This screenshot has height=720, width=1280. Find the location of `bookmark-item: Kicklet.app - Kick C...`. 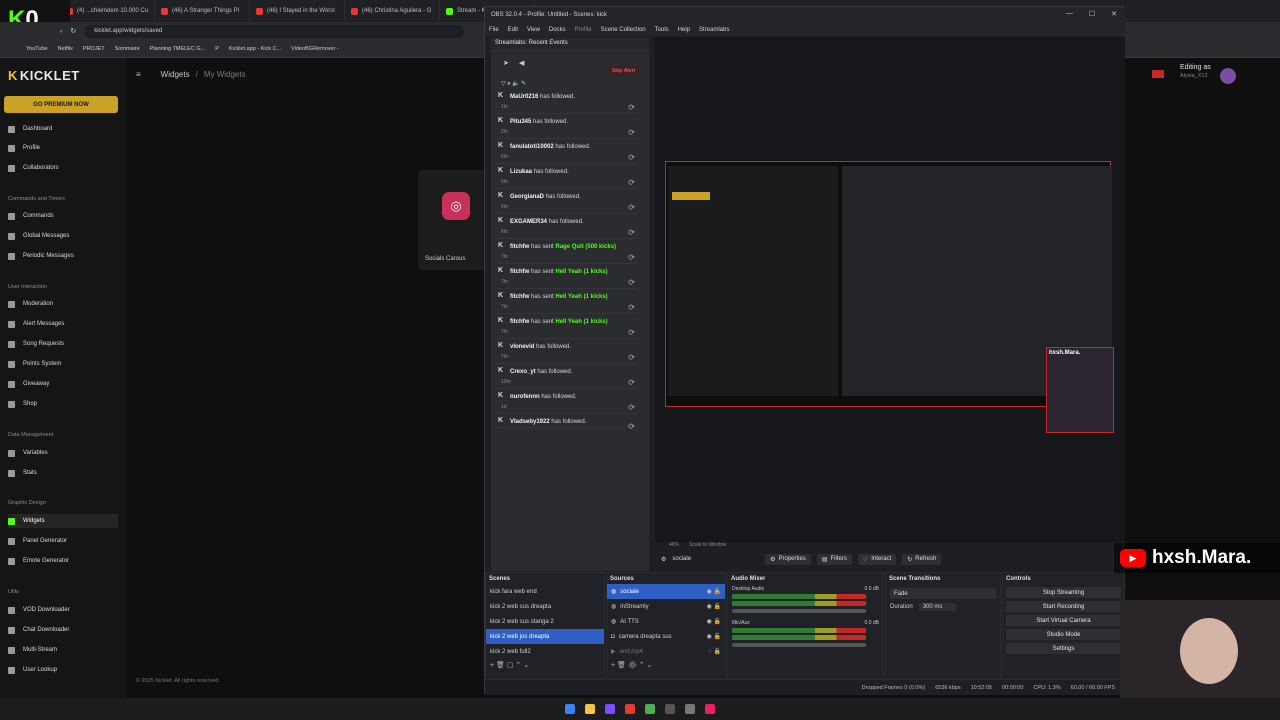

bookmark-item: Kicklet.app - Kick C... is located at coordinates (255, 49).